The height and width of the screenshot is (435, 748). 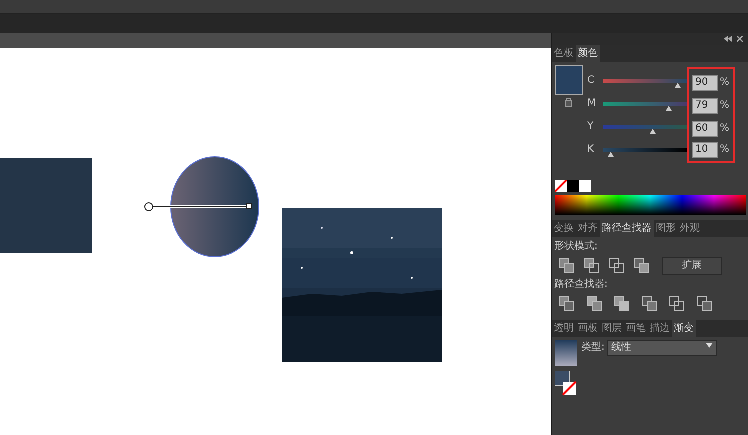 I want to click on panel-tab: 图形, so click(x=666, y=228).